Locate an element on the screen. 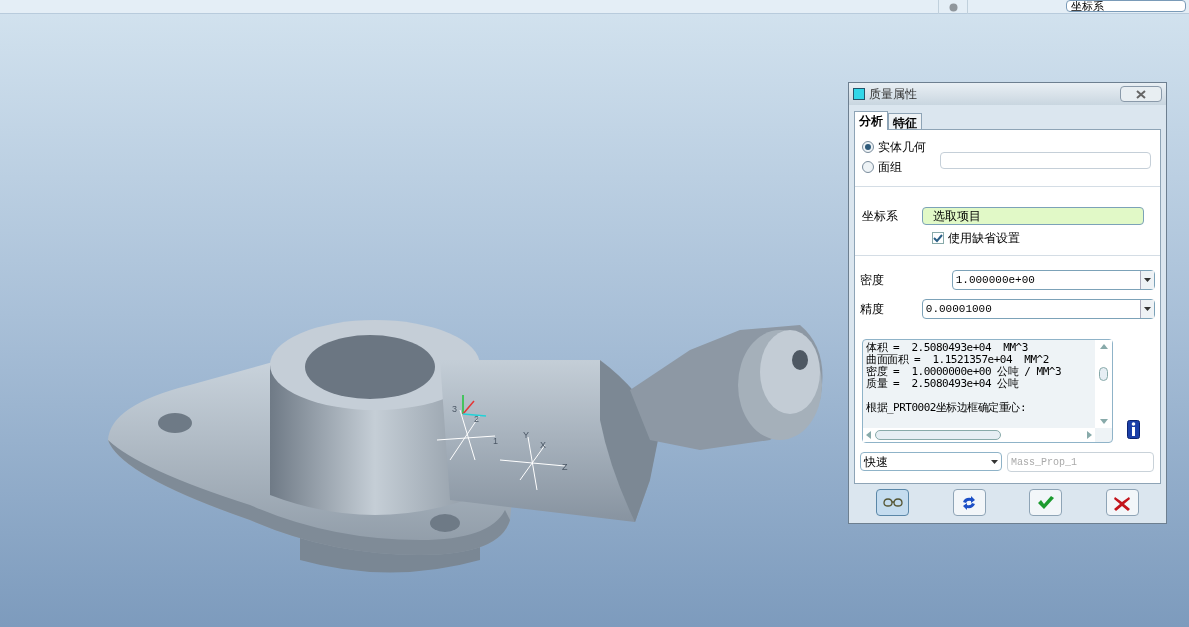  field-label: 坐标系 is located at coordinates (880, 216).